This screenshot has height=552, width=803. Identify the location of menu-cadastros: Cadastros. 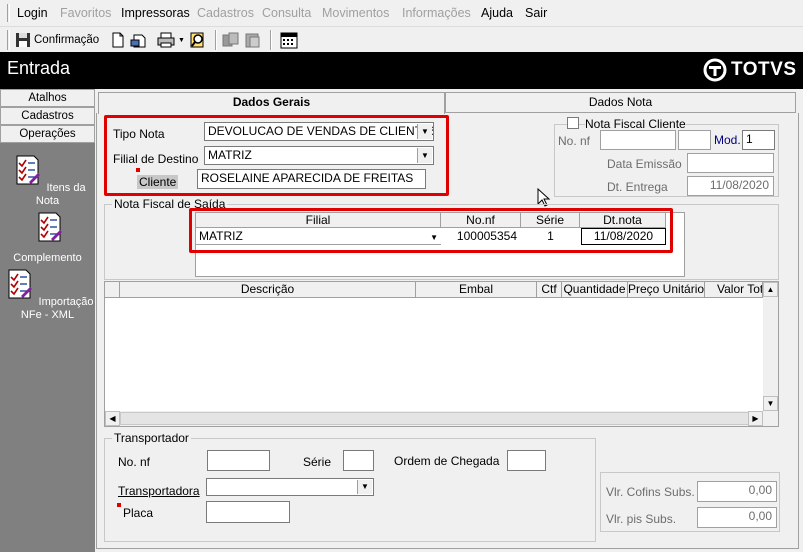
(225, 13).